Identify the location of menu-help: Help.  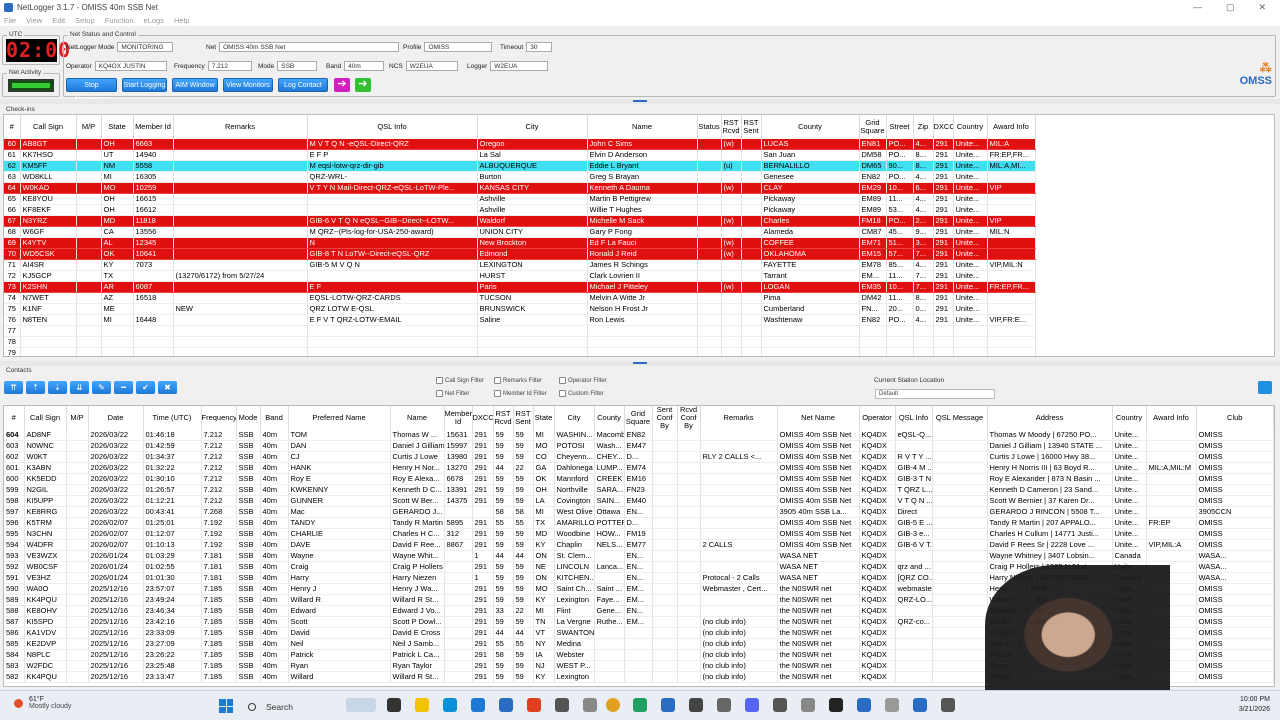
(181, 20).